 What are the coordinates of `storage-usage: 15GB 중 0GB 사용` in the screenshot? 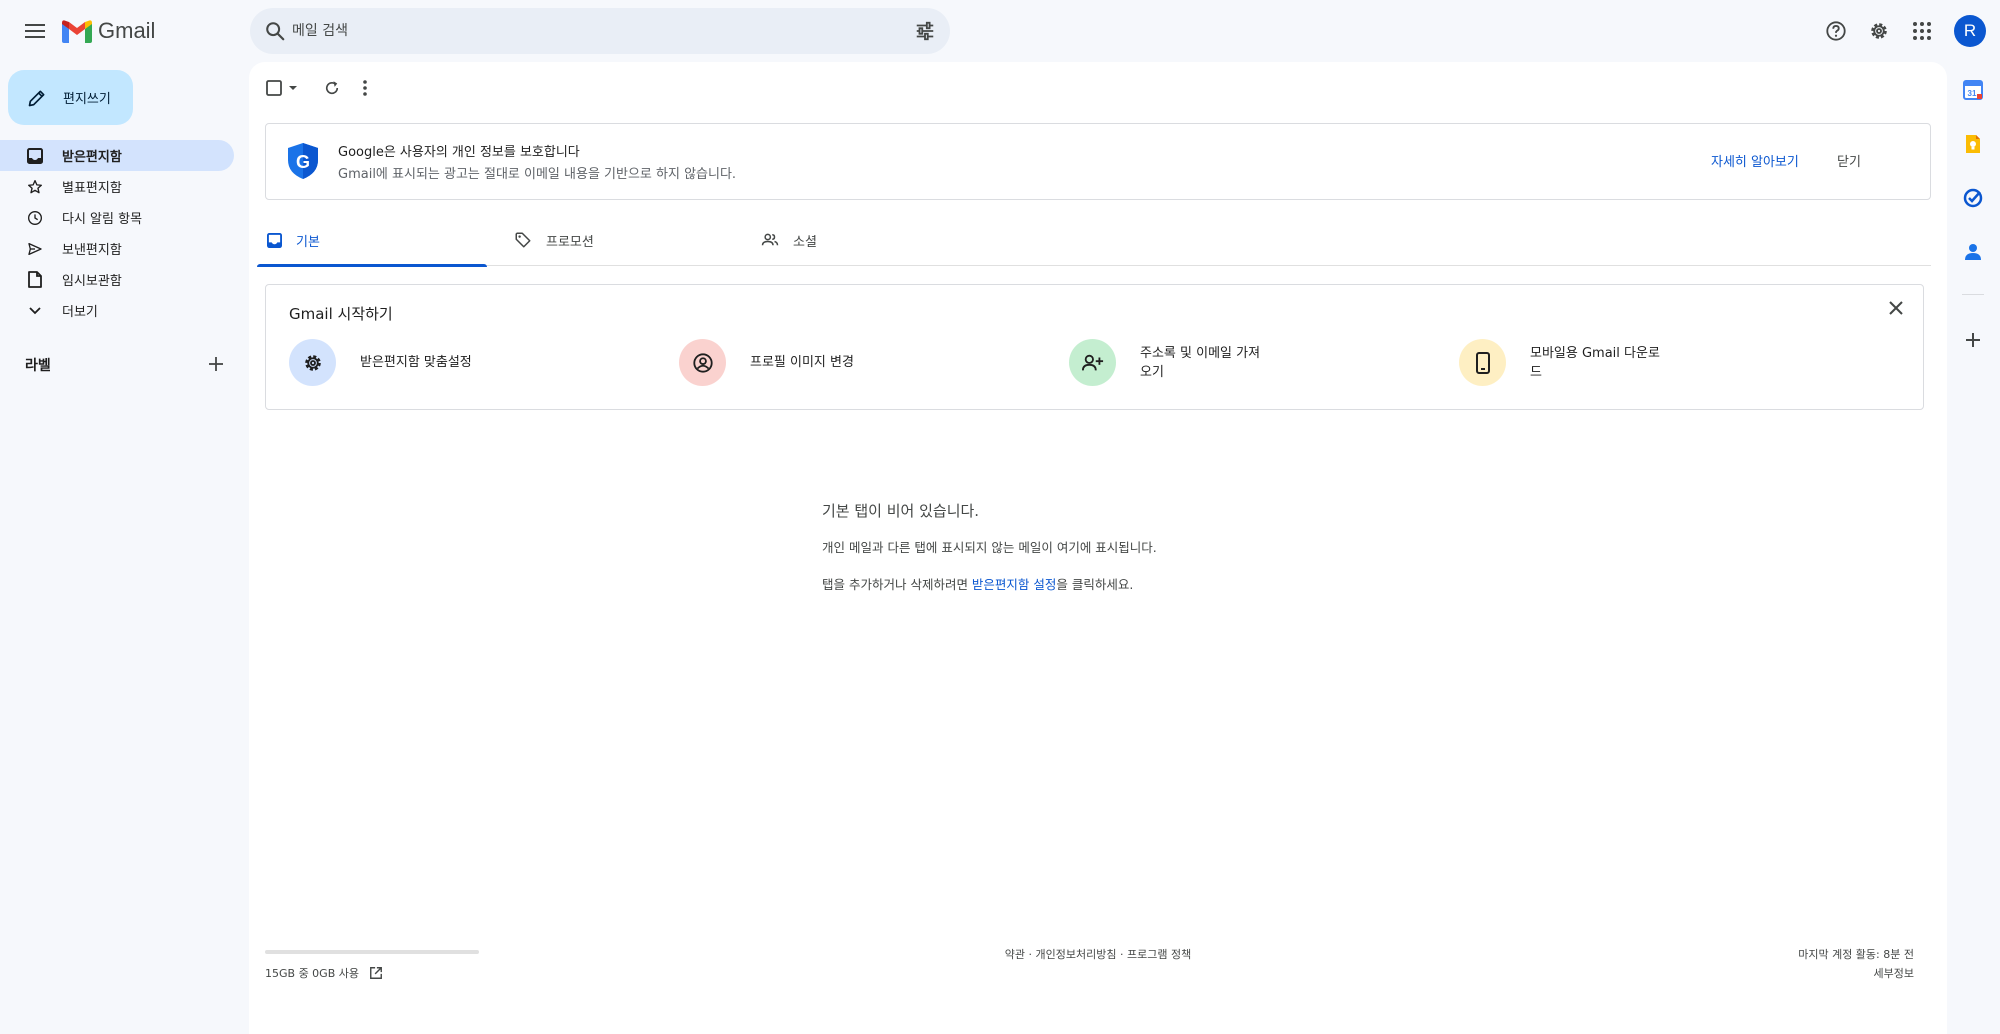 It's located at (324, 973).